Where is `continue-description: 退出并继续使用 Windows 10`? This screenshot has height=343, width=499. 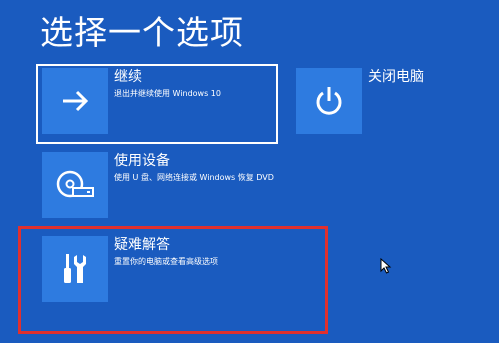 continue-description: 退出并继续使用 Windows 10 is located at coordinates (167, 93).